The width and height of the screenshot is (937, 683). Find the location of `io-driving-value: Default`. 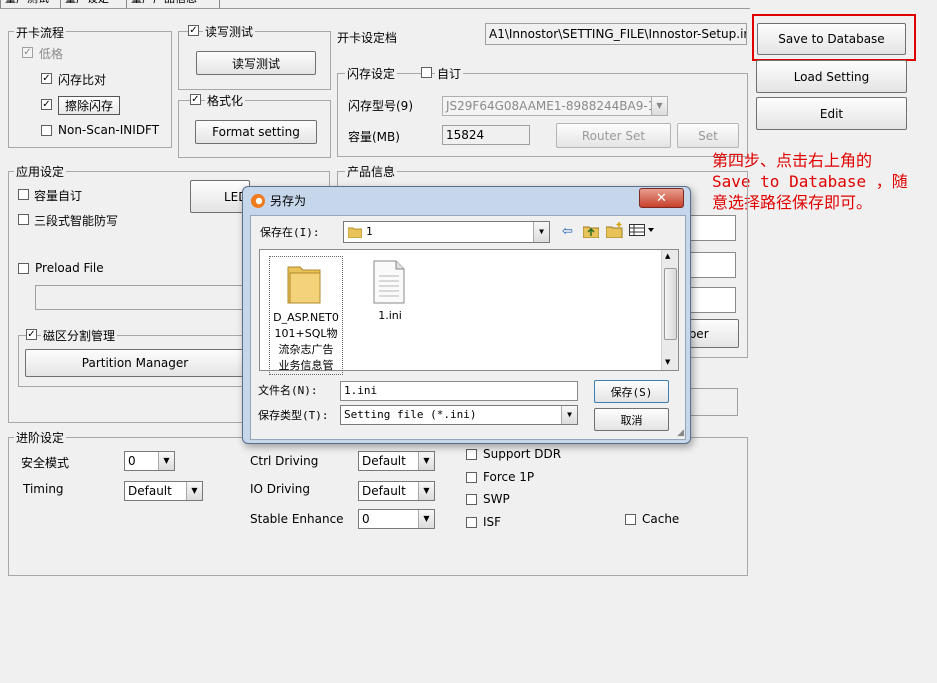

io-driving-value: Default is located at coordinates (384, 491).